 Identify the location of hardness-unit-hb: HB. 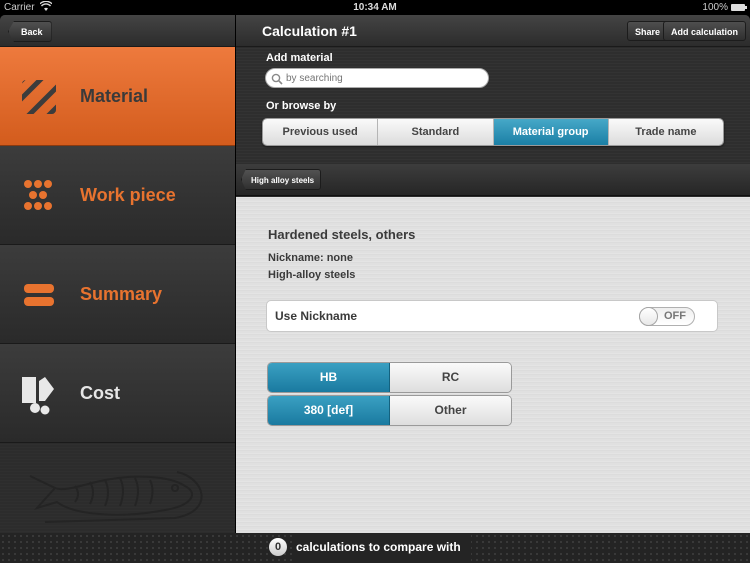
(329, 377).